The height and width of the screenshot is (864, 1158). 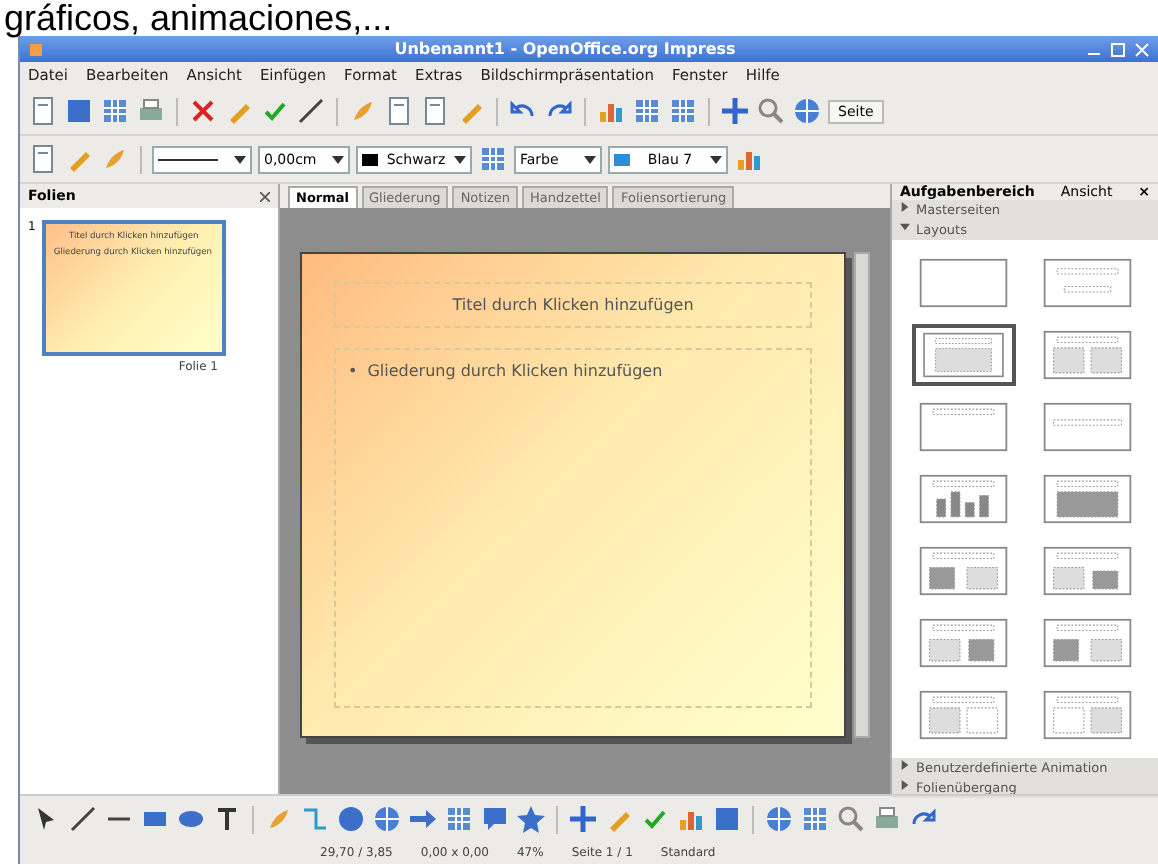 What do you see at coordinates (565, 49) in the screenshot?
I see `window-title: Unbenannt1 - OpenOffice.org Impress` at bounding box center [565, 49].